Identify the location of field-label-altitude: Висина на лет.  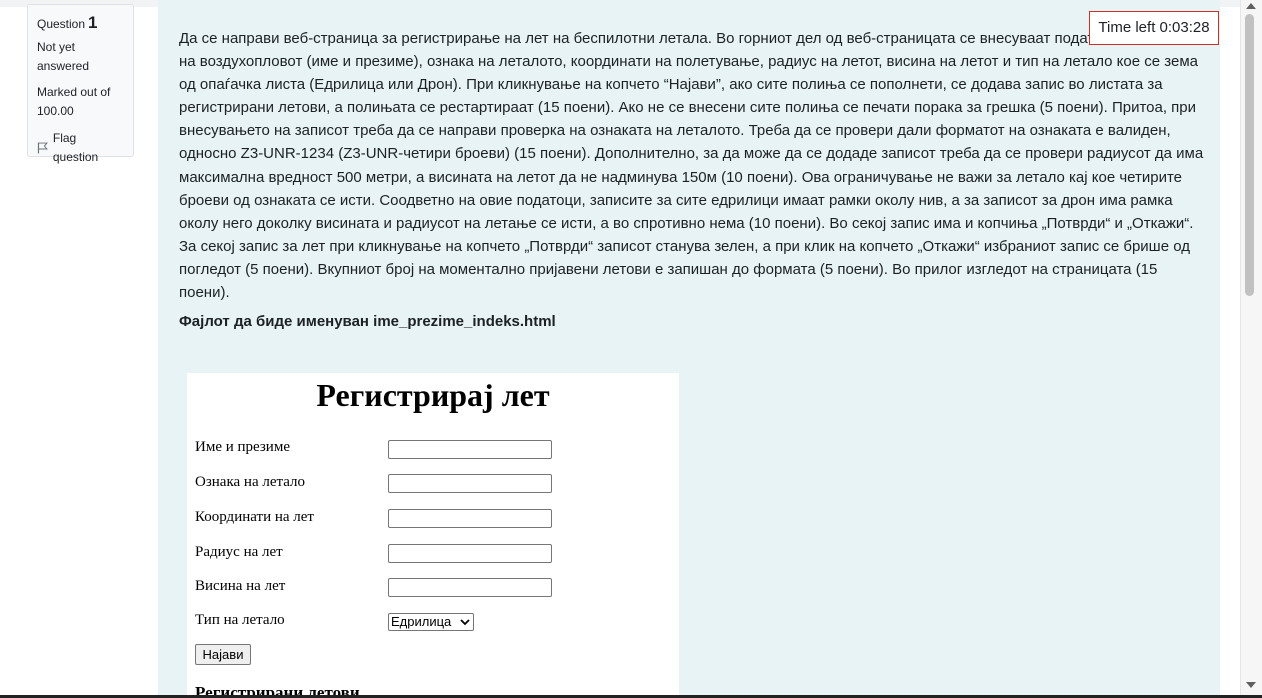
(240, 586).